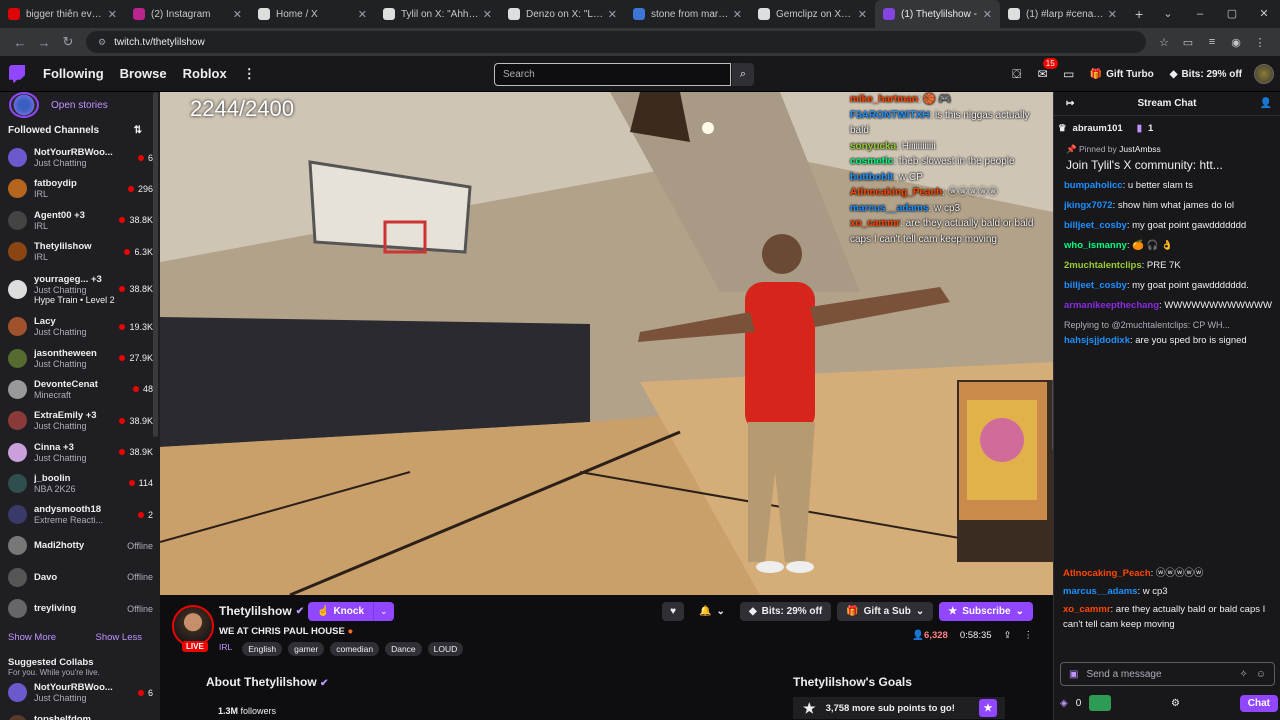  What do you see at coordinates (889, 115) in the screenshot?
I see `chat-username: F3ARONTWITXH` at bounding box center [889, 115].